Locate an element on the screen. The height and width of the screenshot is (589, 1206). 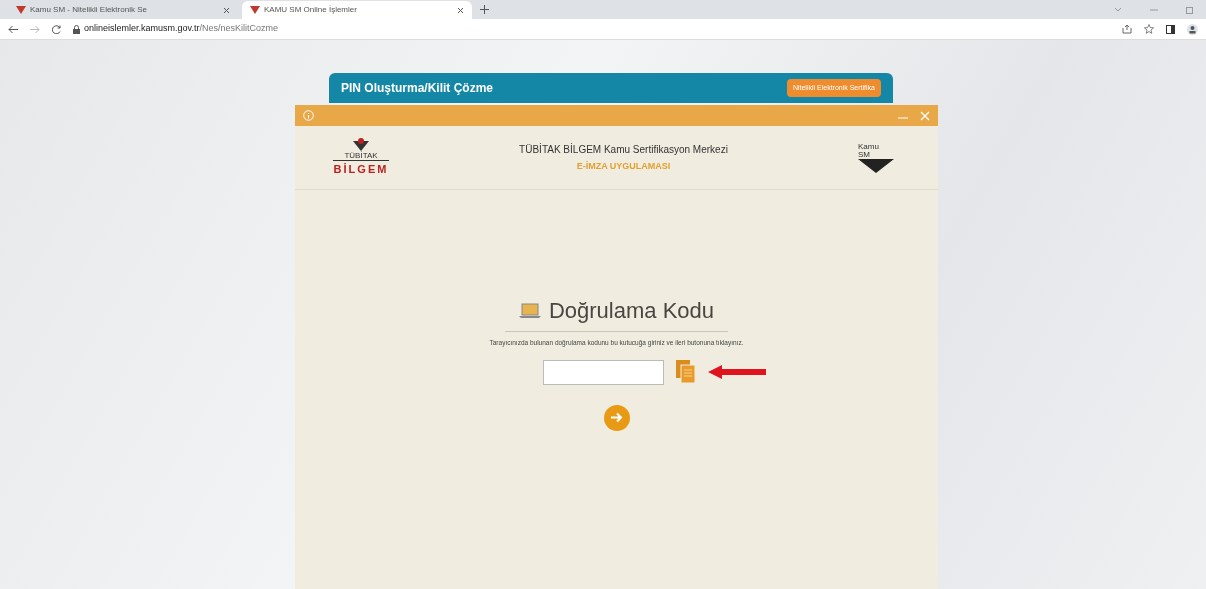
browser-tab: KAMU SM Online İşlemler is located at coordinates (357, 10).